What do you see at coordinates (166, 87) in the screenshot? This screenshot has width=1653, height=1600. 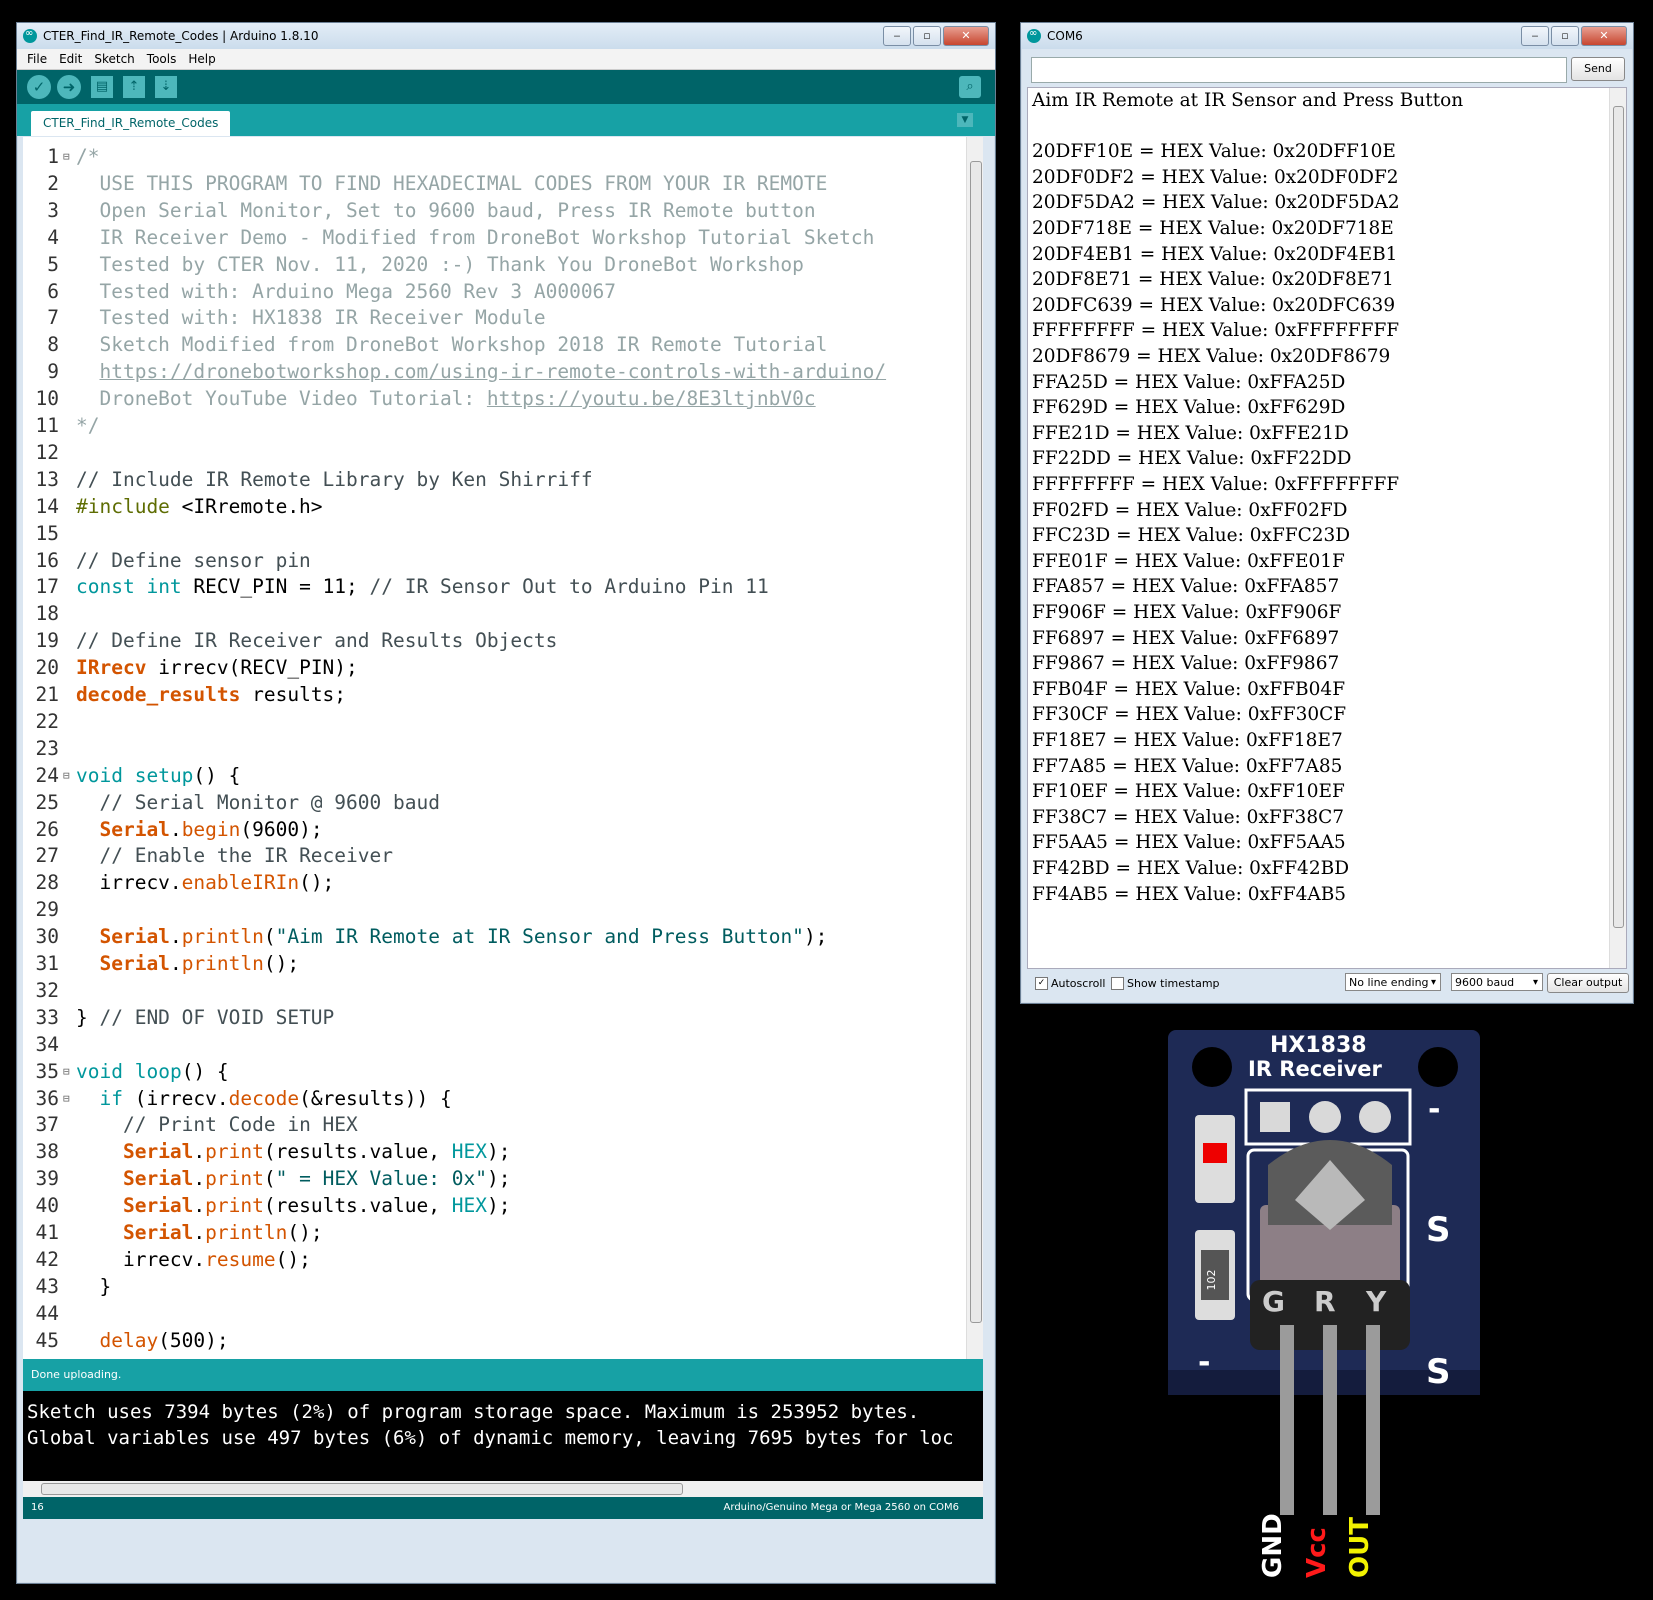 I see `save-sketch-icon: ⇣` at bounding box center [166, 87].